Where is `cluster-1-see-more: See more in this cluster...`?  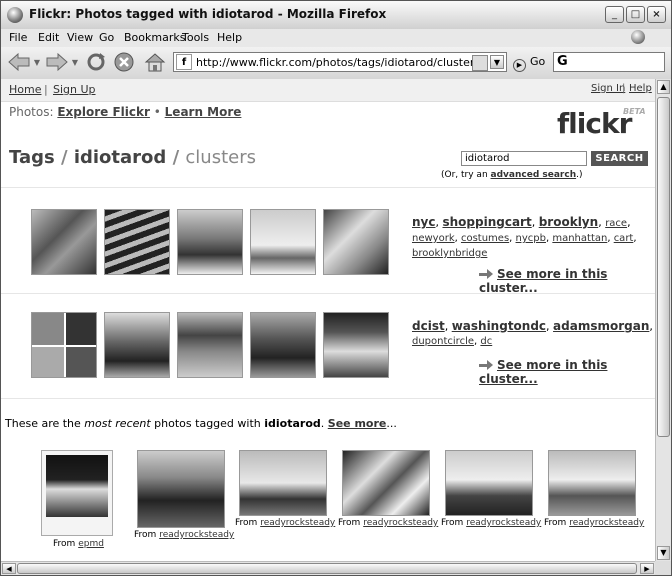
cluster-1-see-more: See more in this cluster... is located at coordinates (567, 281).